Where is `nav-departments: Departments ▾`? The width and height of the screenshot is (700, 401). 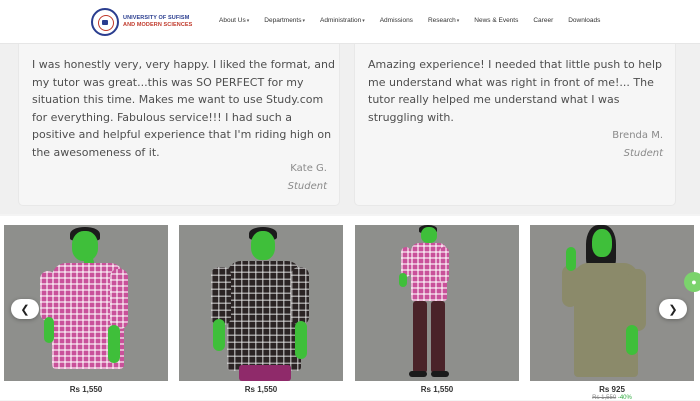
nav-departments: Departments ▾ is located at coordinates (284, 20).